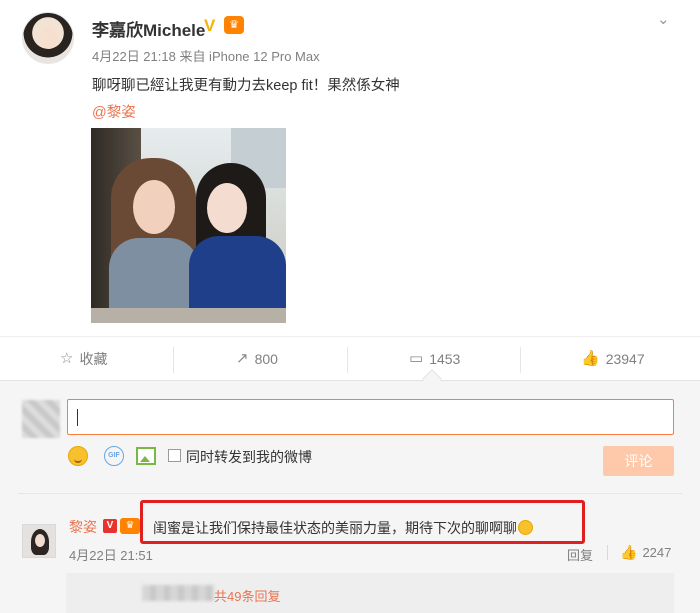 The width and height of the screenshot is (700, 613). I want to click on like-count: 23947, so click(625, 359).